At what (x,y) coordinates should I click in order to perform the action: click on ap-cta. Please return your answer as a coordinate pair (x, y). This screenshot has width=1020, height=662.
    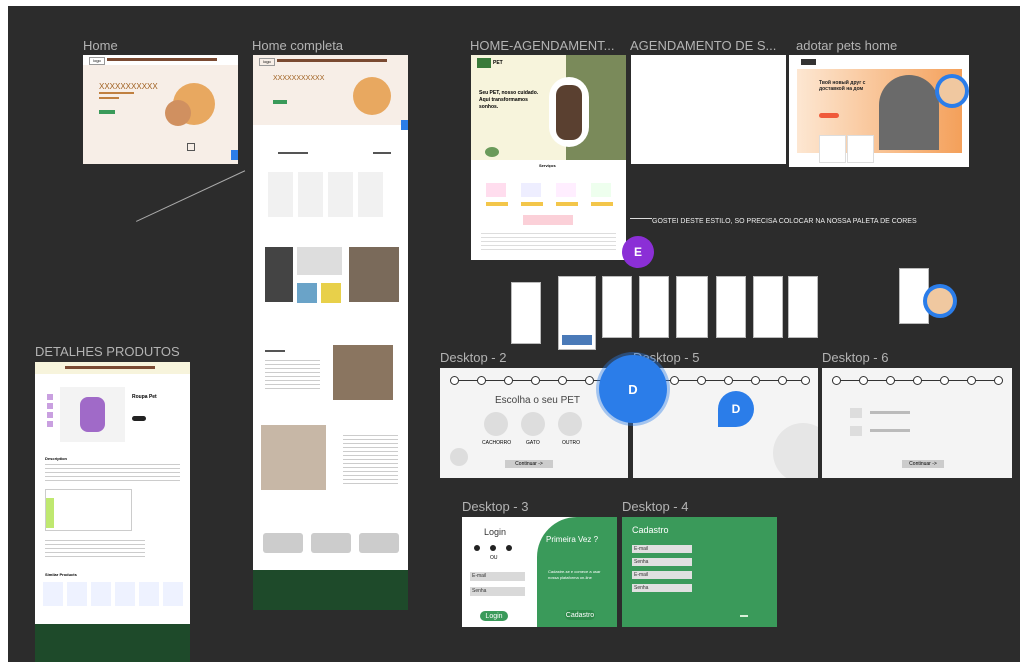
    Looking at the image, I should click on (829, 115).